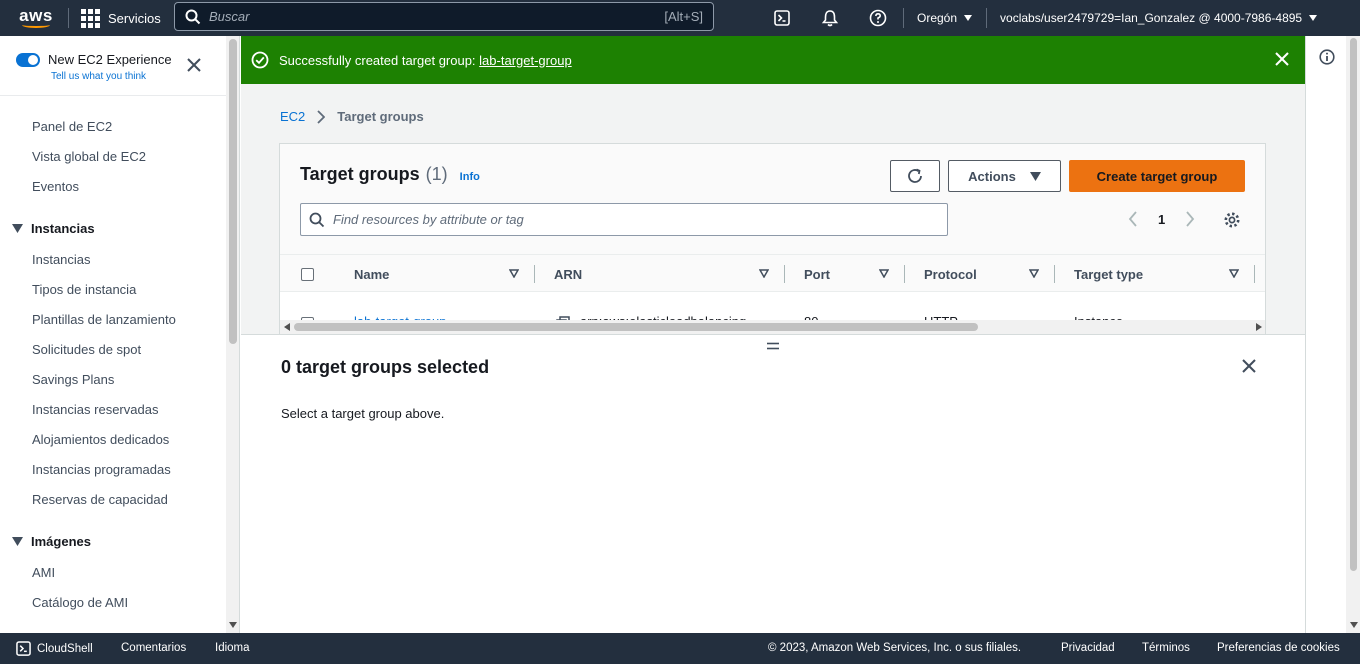 This screenshot has width=1360, height=664. What do you see at coordinates (98, 76) in the screenshot?
I see `feedback-link: Tell us what you think` at bounding box center [98, 76].